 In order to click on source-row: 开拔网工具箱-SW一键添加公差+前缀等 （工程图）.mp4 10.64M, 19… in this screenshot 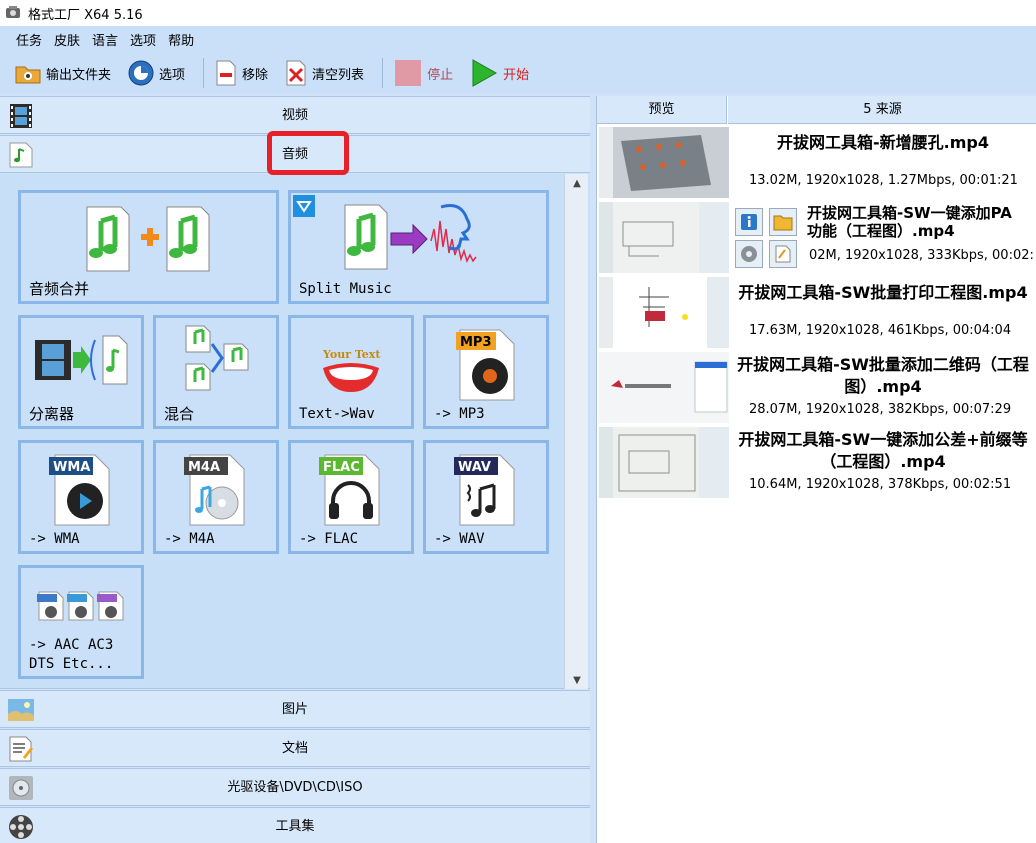, I will do `click(816, 462)`.